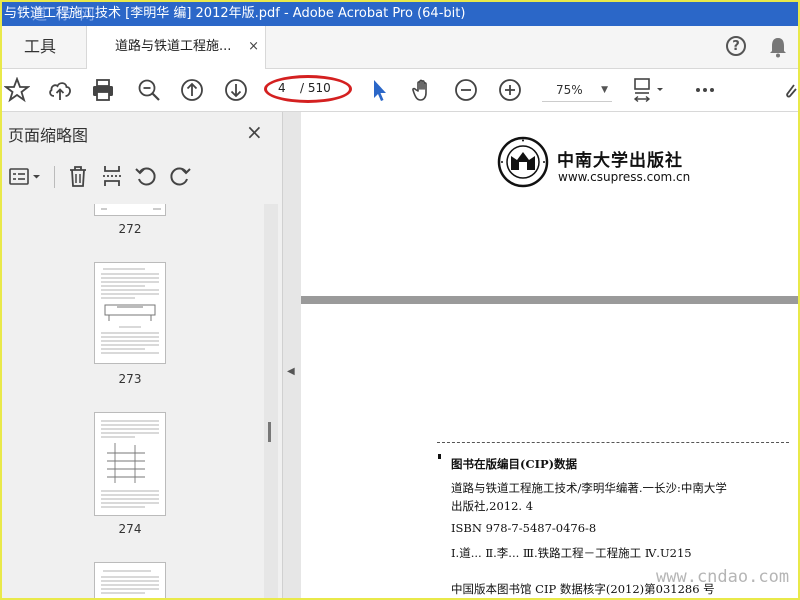 This screenshot has width=800, height=600. I want to click on star-icon, so click(17, 90).